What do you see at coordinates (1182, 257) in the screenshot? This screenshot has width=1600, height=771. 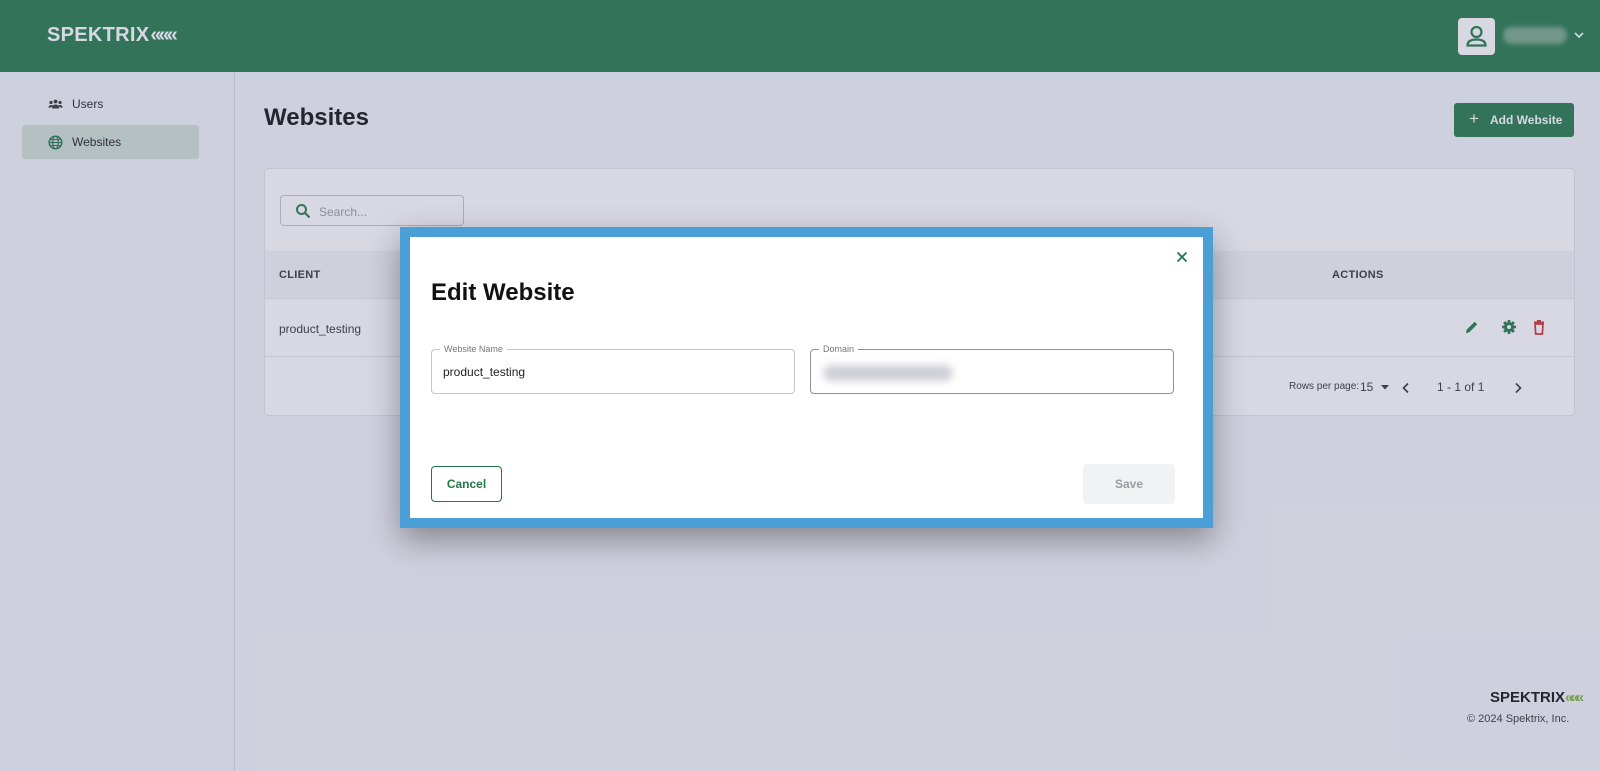 I see `close-icon` at bounding box center [1182, 257].